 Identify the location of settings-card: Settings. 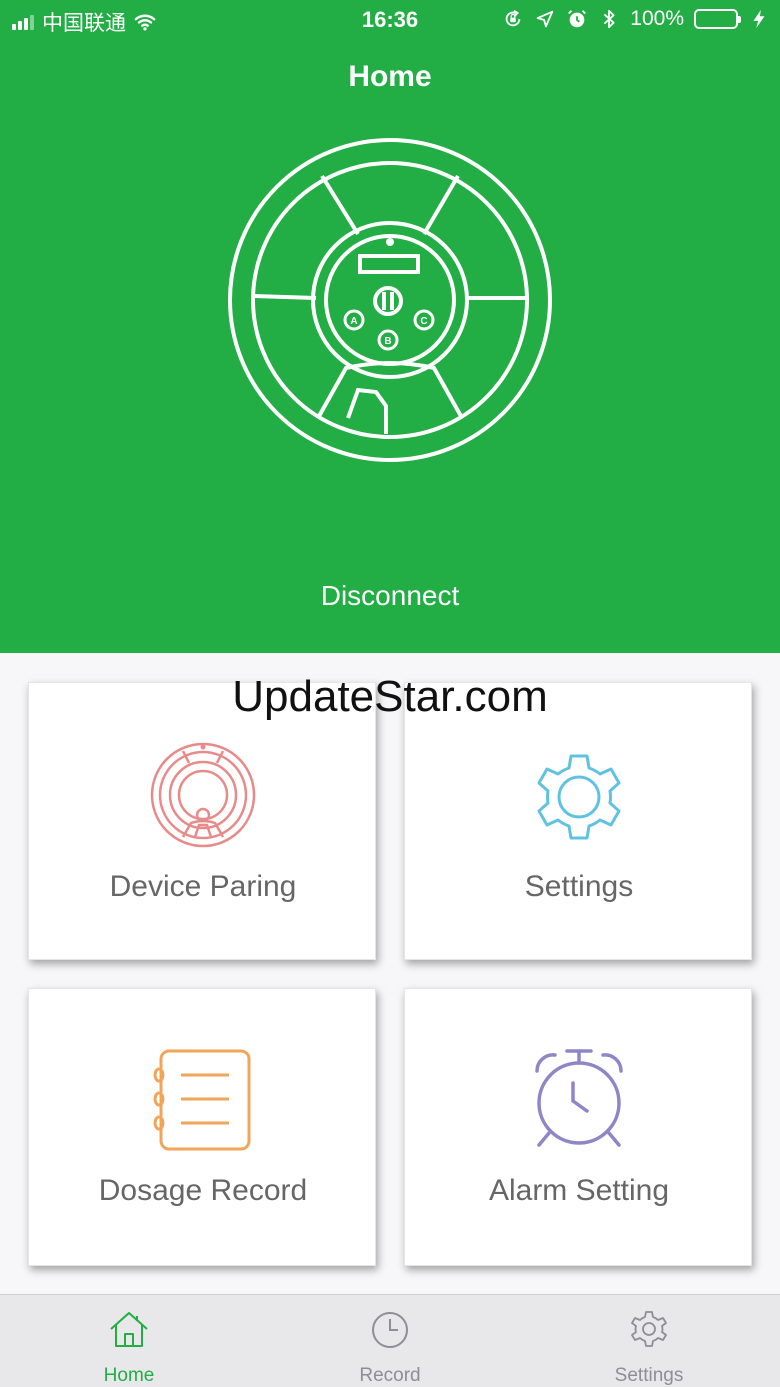
(578, 821).